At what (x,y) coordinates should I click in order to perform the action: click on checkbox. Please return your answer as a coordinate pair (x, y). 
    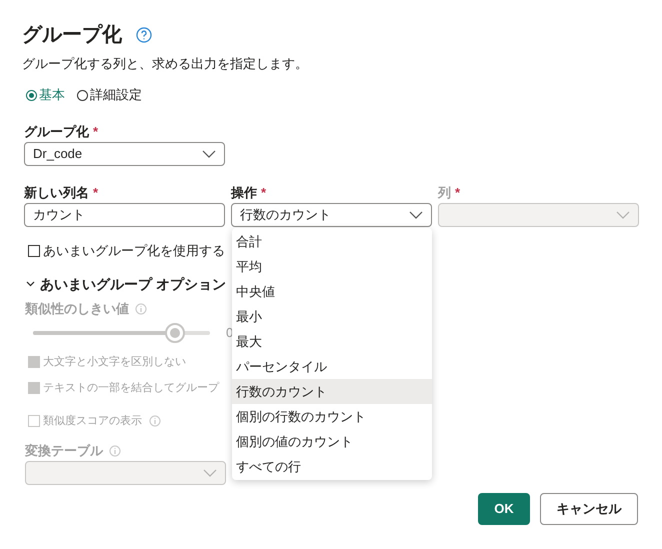
    Looking at the image, I should click on (34, 251).